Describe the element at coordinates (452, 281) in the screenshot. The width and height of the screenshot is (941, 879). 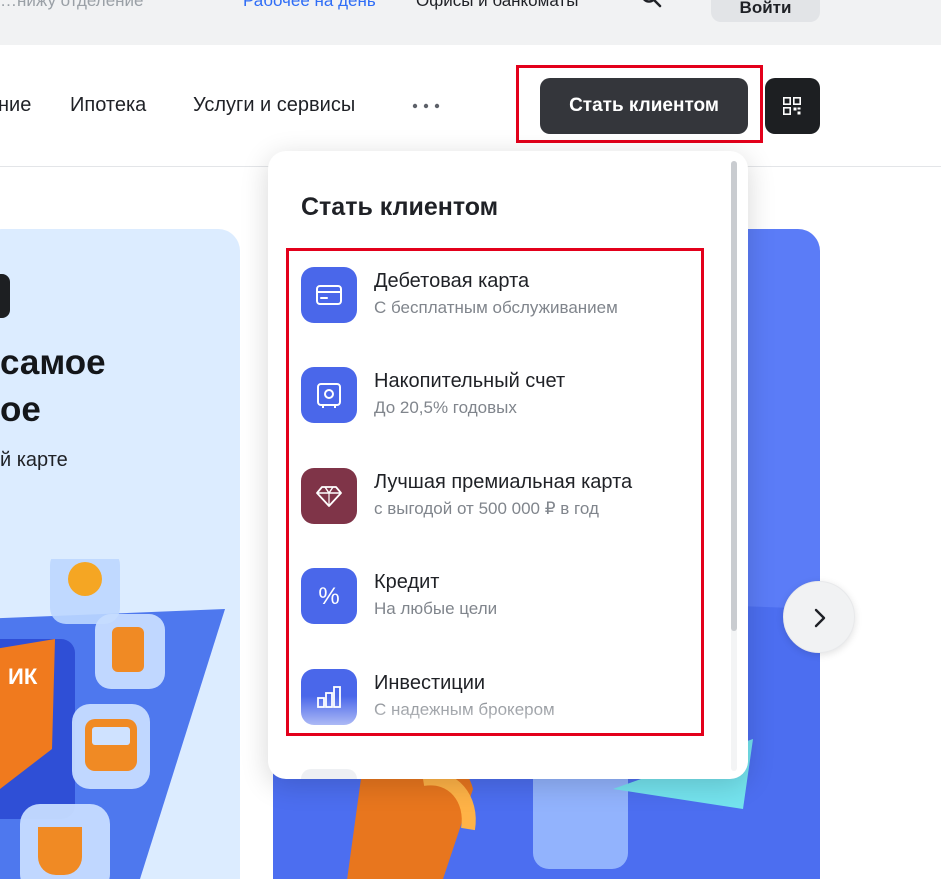
I see `menu-item-label: Дебетовая карта` at that location.